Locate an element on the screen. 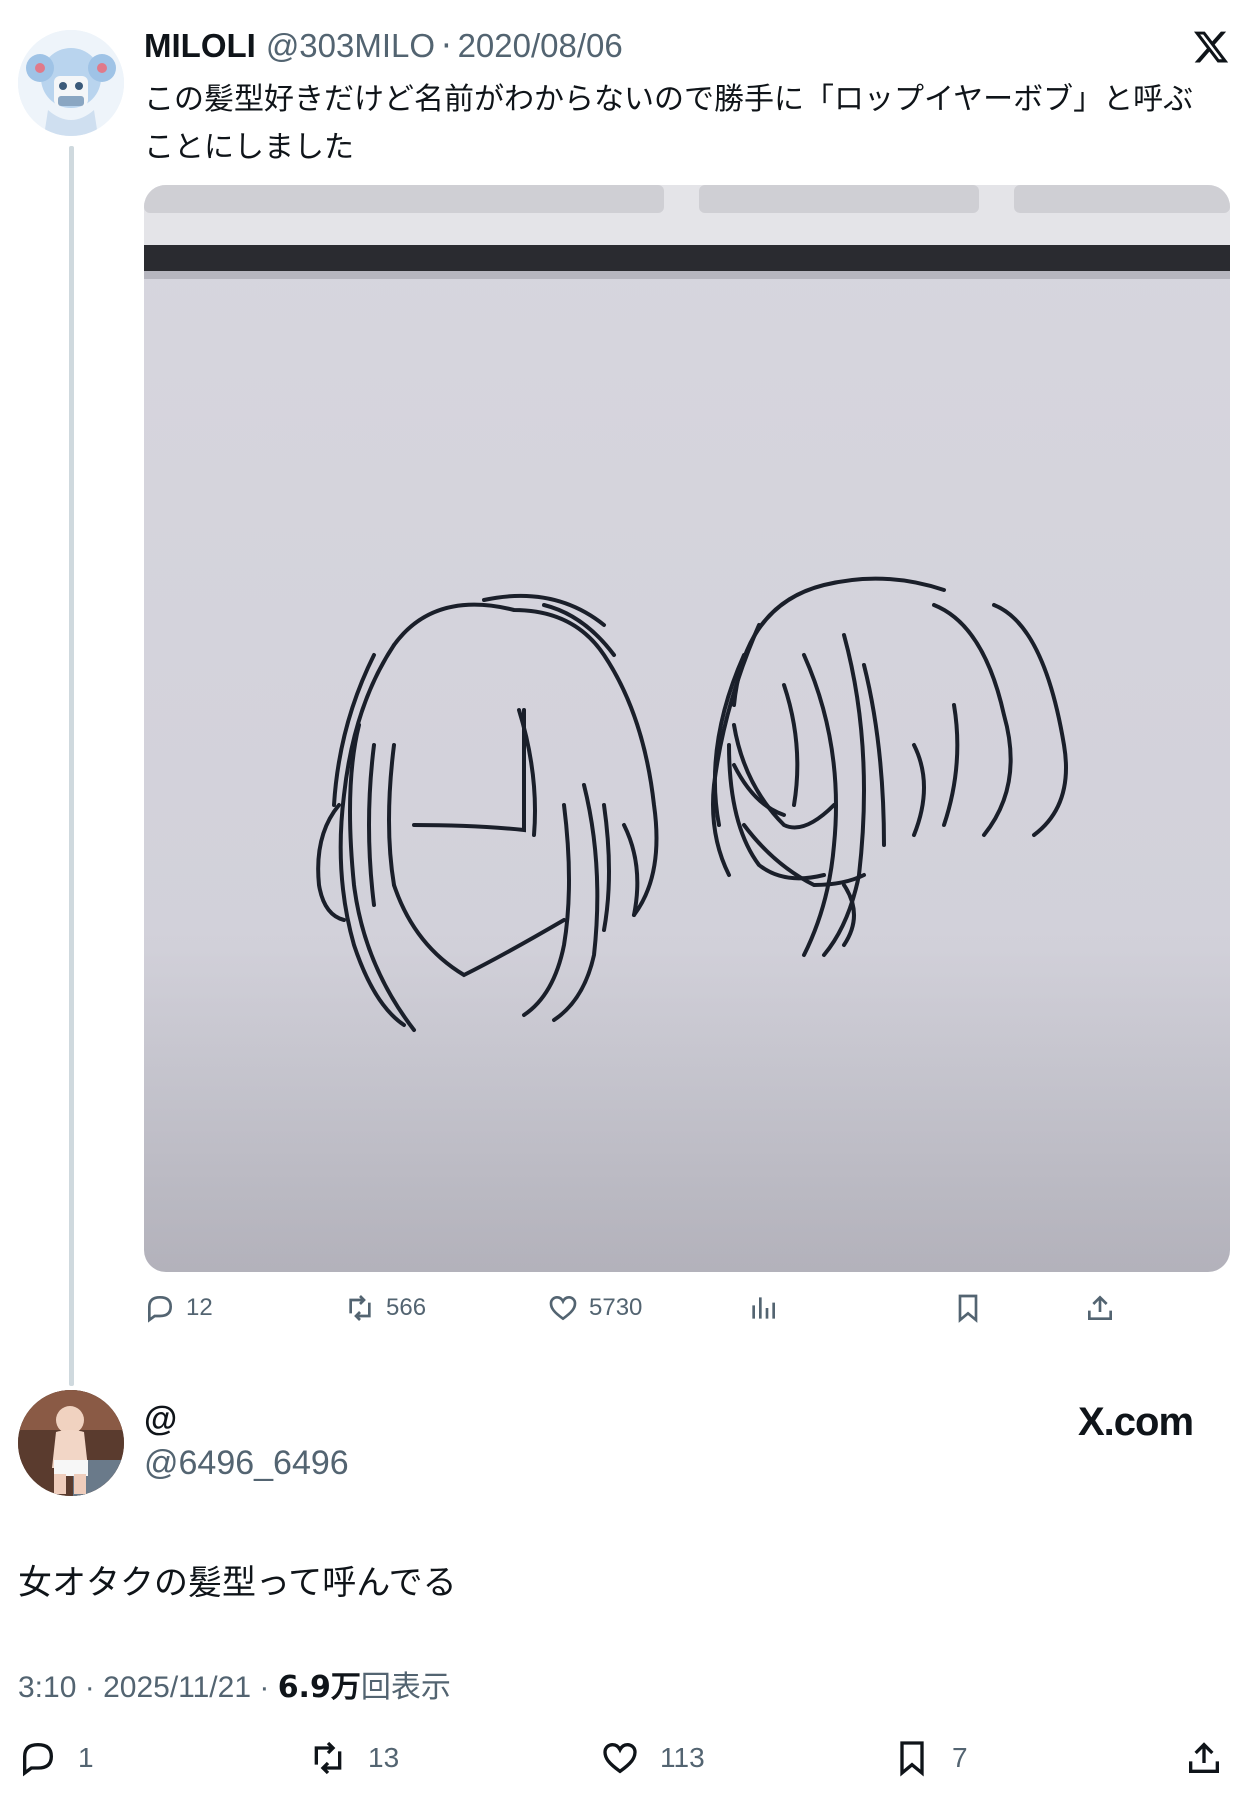  reply-button: 1 is located at coordinates (56, 1758).